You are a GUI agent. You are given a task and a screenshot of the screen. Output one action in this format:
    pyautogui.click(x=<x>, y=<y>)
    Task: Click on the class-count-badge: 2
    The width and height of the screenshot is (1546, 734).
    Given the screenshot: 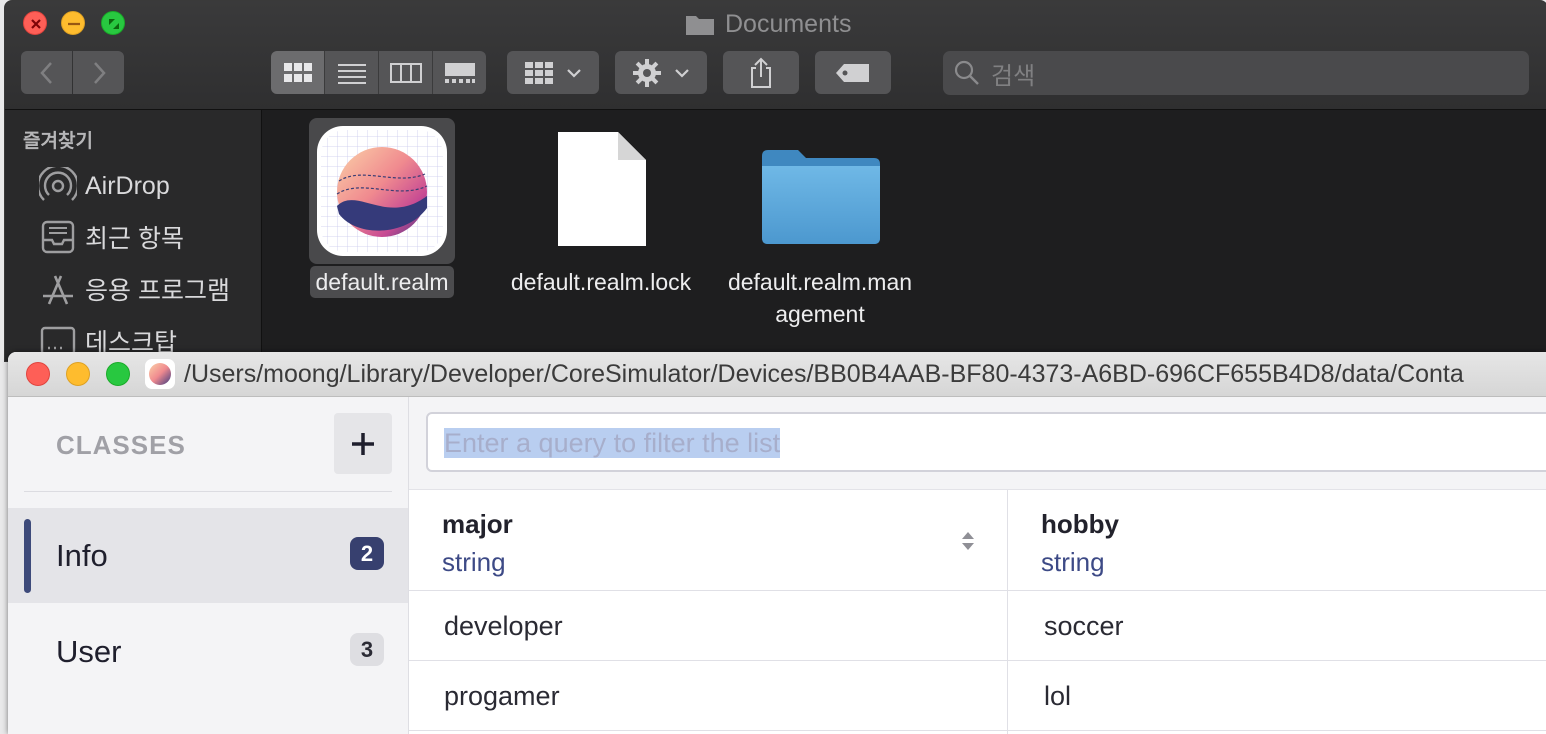 What is the action you would take?
    pyautogui.click(x=367, y=553)
    